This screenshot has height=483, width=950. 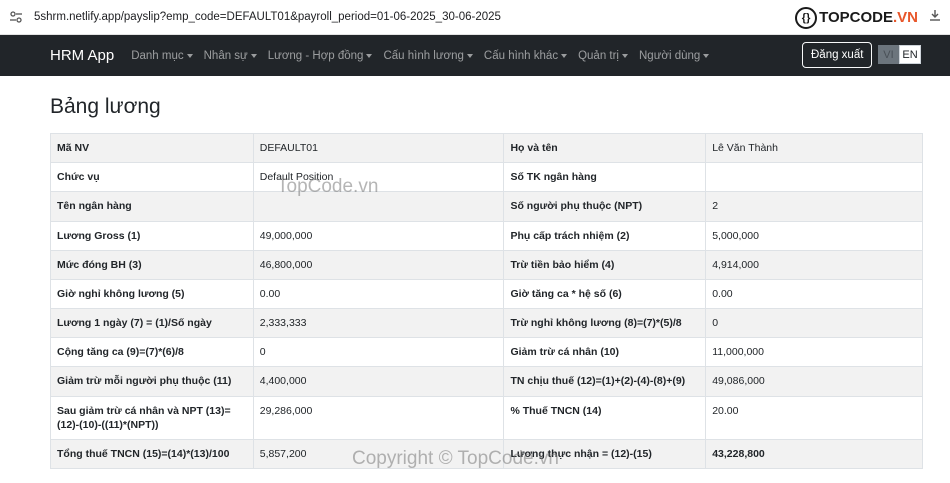 What do you see at coordinates (910, 54) in the screenshot?
I see `lang-en-button: EN` at bounding box center [910, 54].